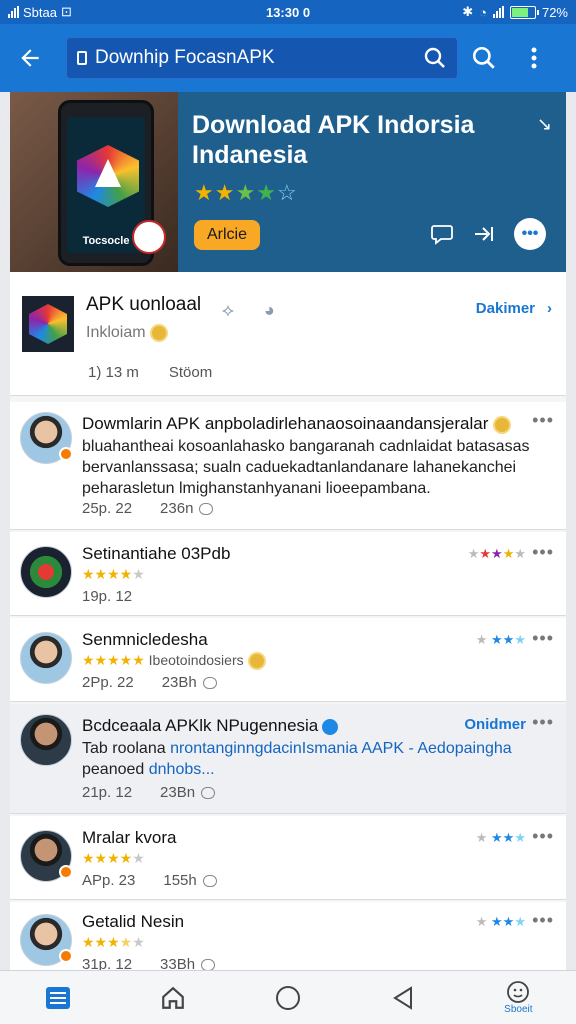 Image resolution: width=576 pixels, height=1024 pixels. I want to click on rating-mini: ★ ★★★, so click(500, 639).